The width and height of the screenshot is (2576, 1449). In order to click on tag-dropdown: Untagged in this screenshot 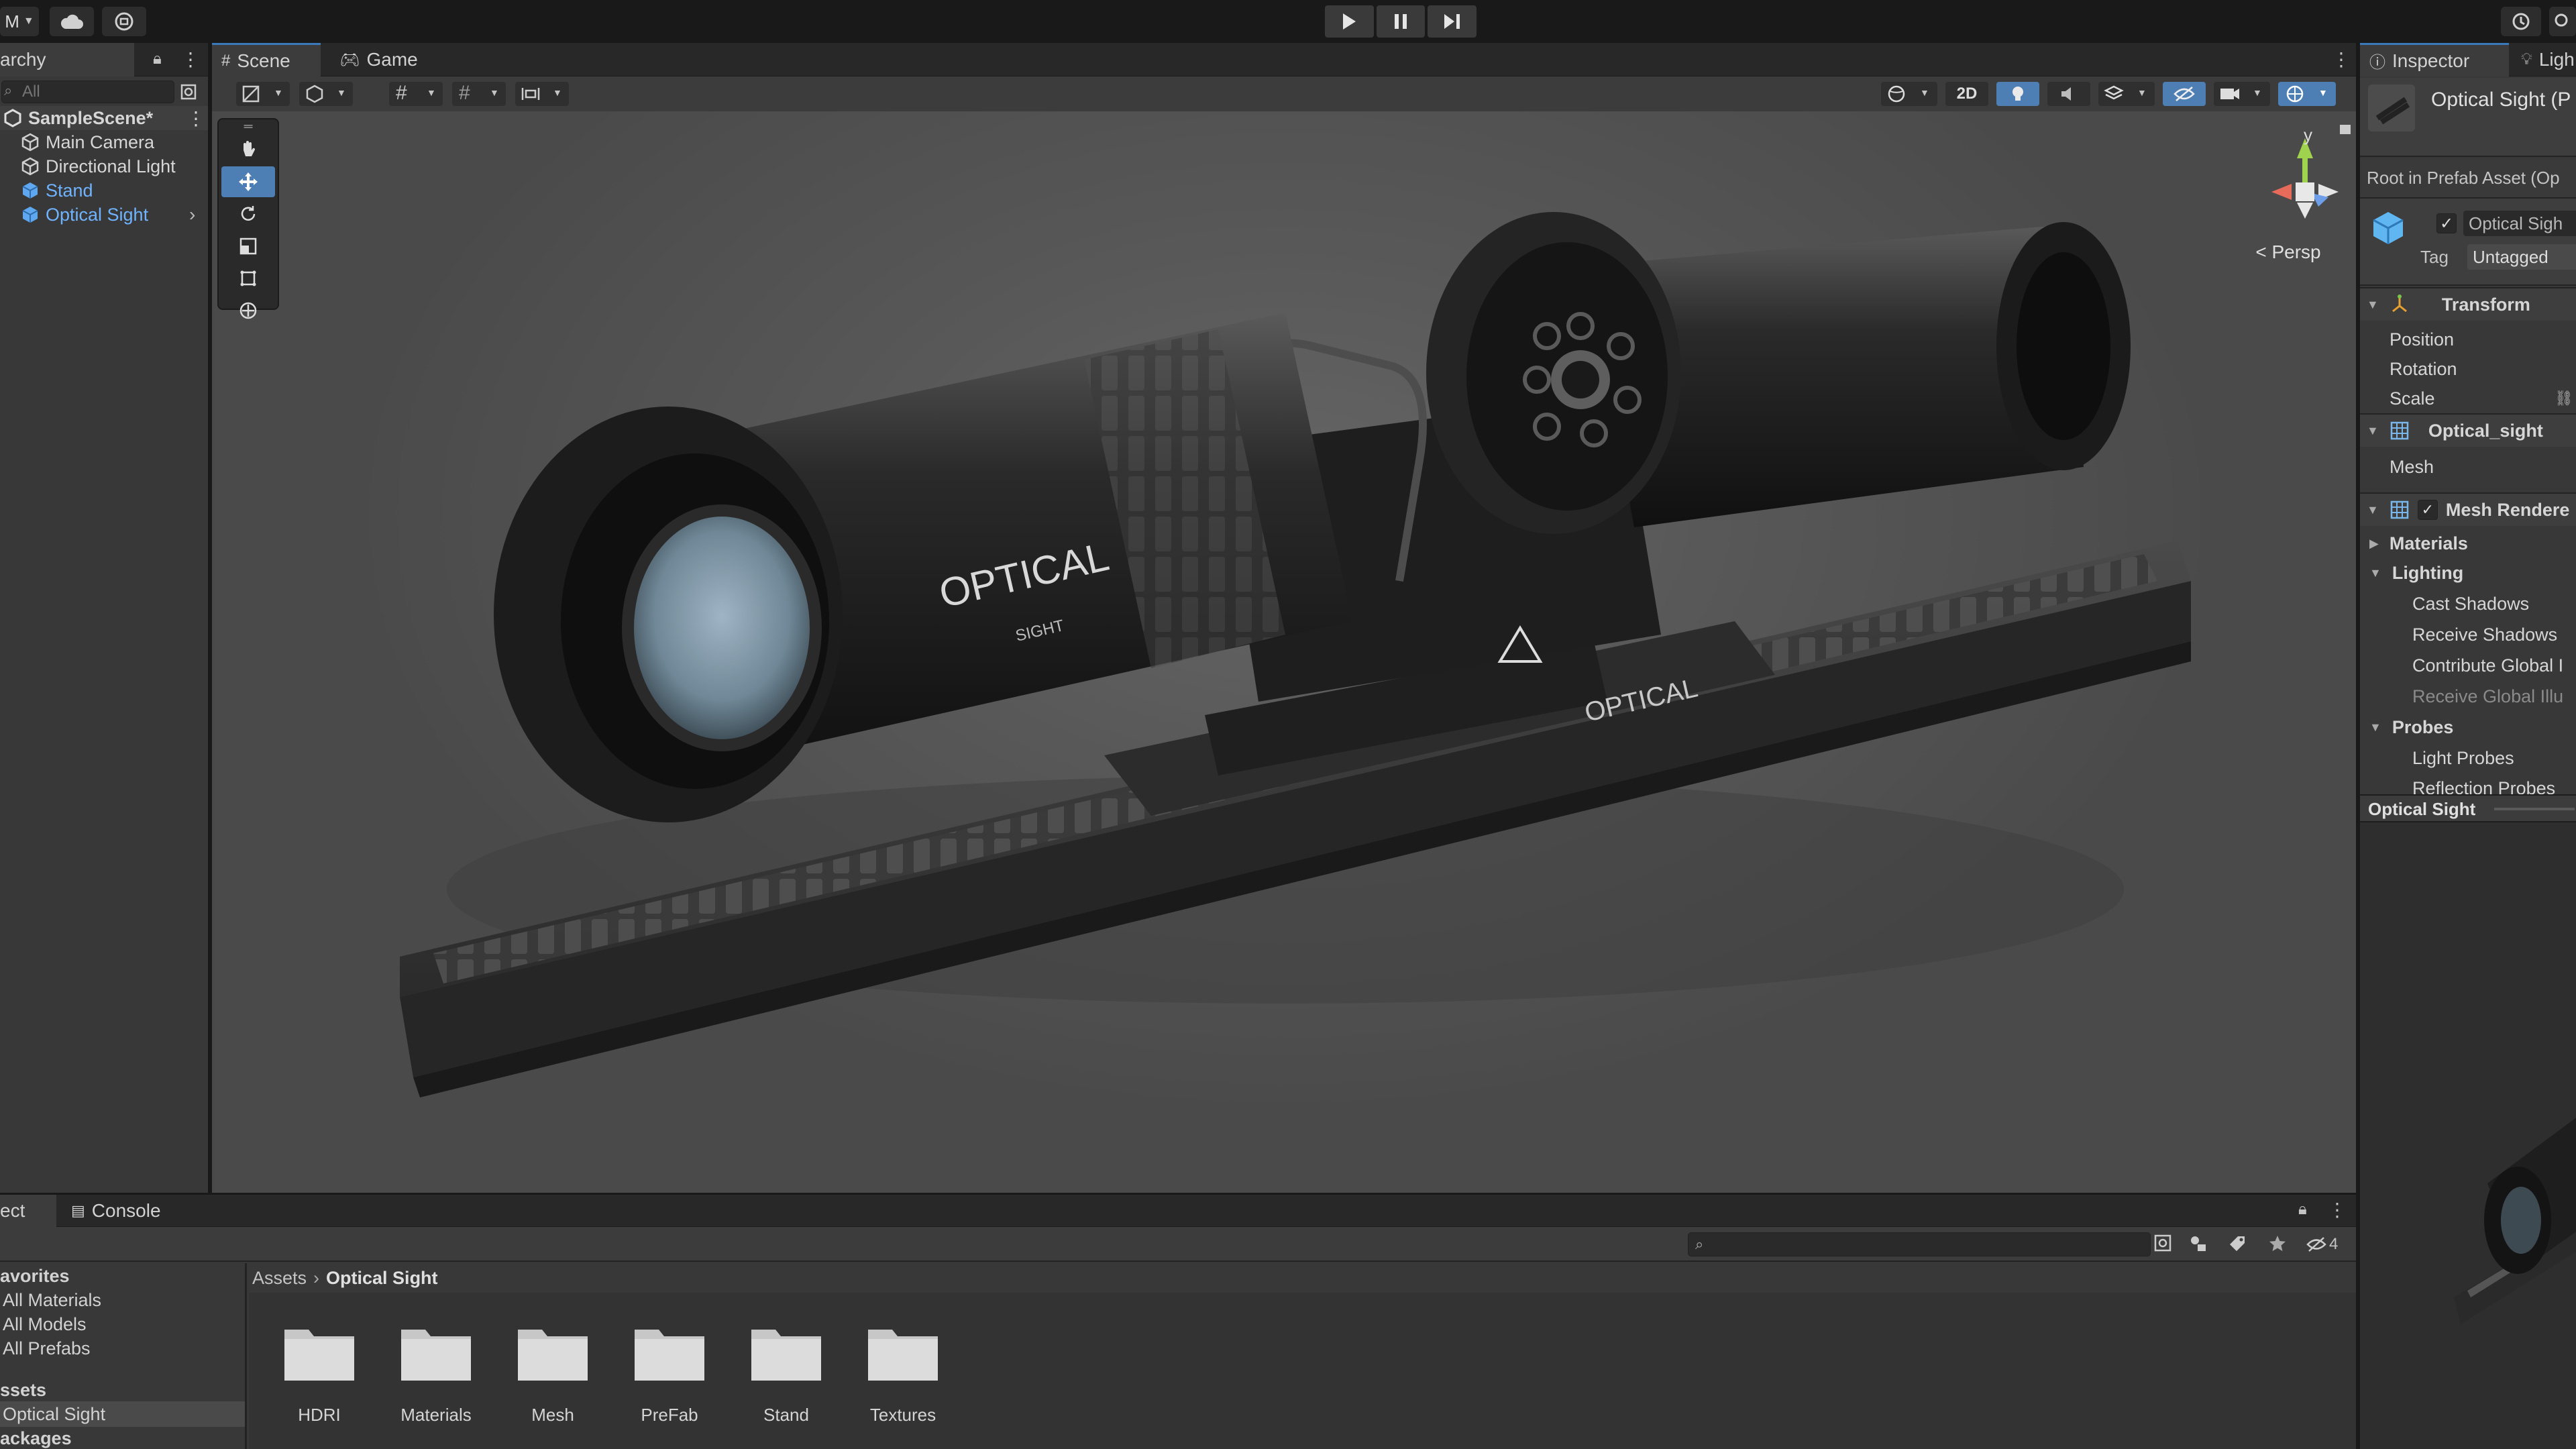, I will do `click(2521, 257)`.